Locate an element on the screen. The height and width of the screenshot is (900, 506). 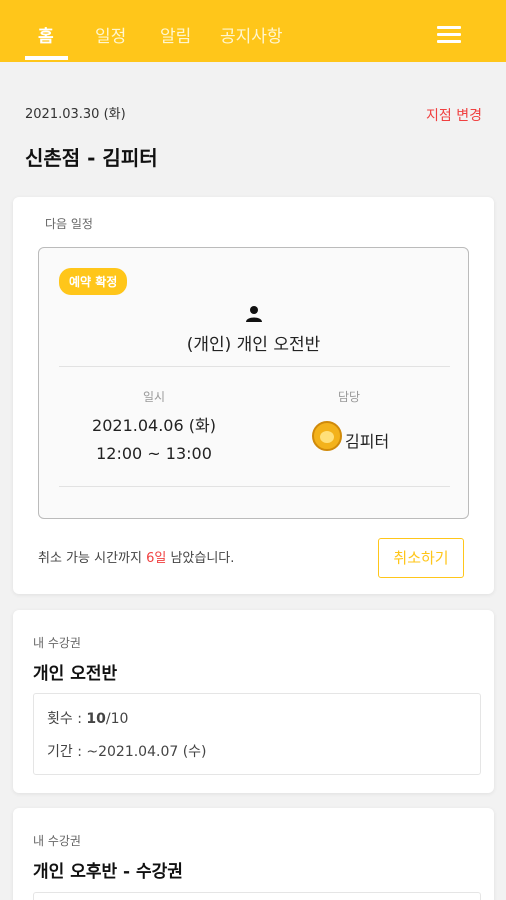
class-name: (개인) 개인 오전반 is located at coordinates (253, 345).